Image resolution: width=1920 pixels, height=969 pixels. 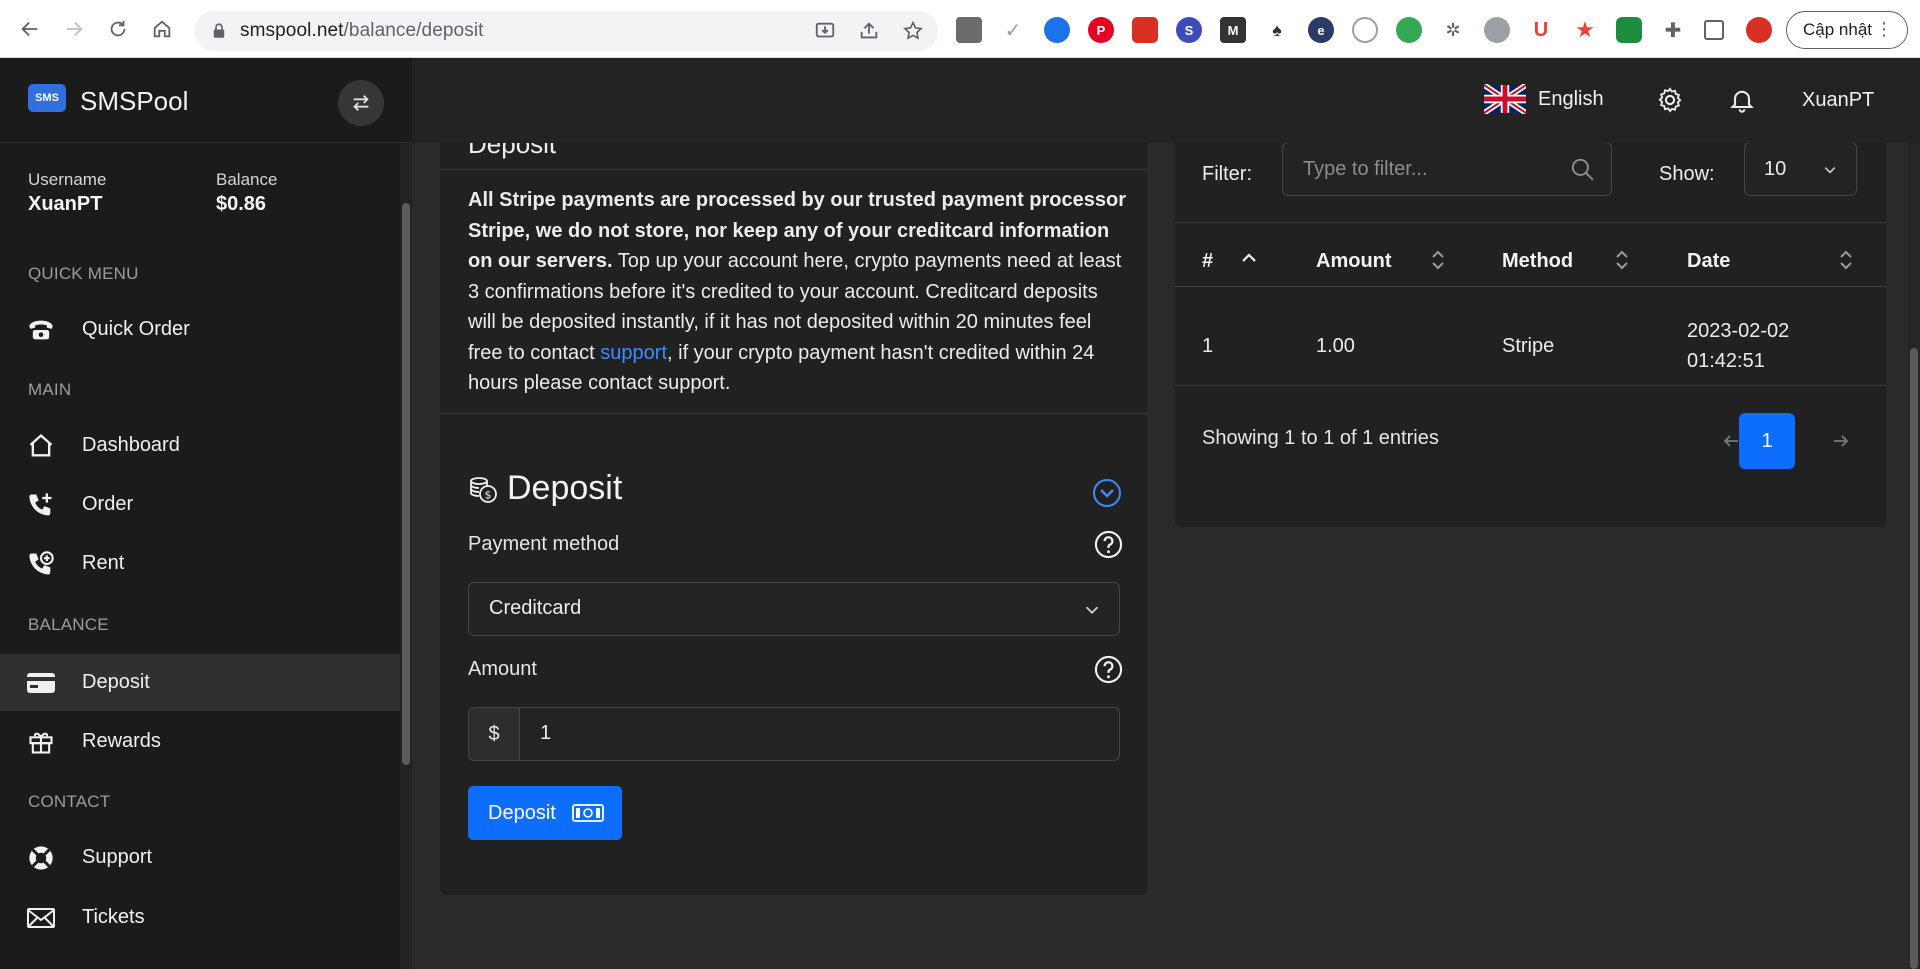 I want to click on next-page-icon, so click(x=1841, y=441).